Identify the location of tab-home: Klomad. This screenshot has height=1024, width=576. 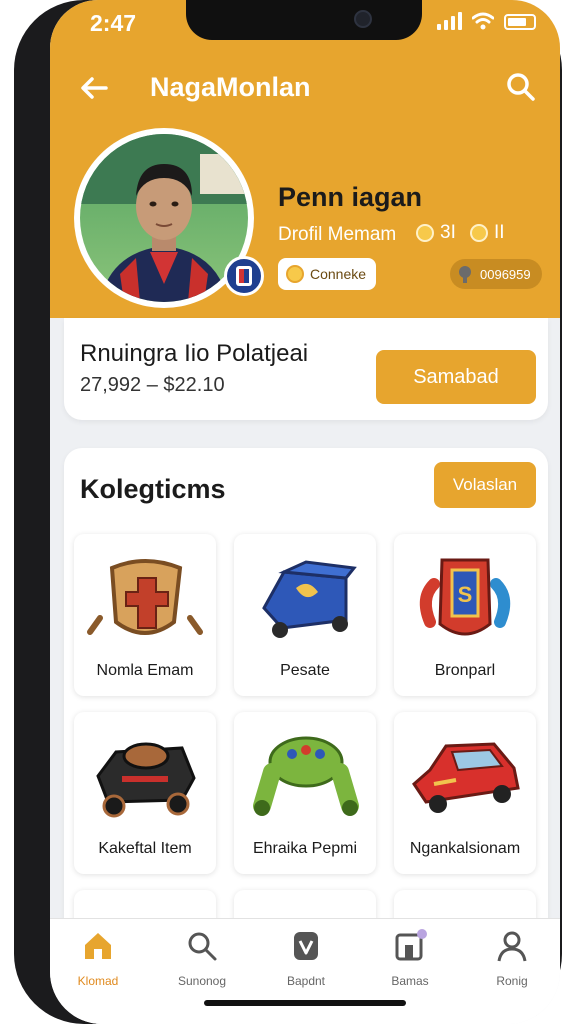
(98, 958).